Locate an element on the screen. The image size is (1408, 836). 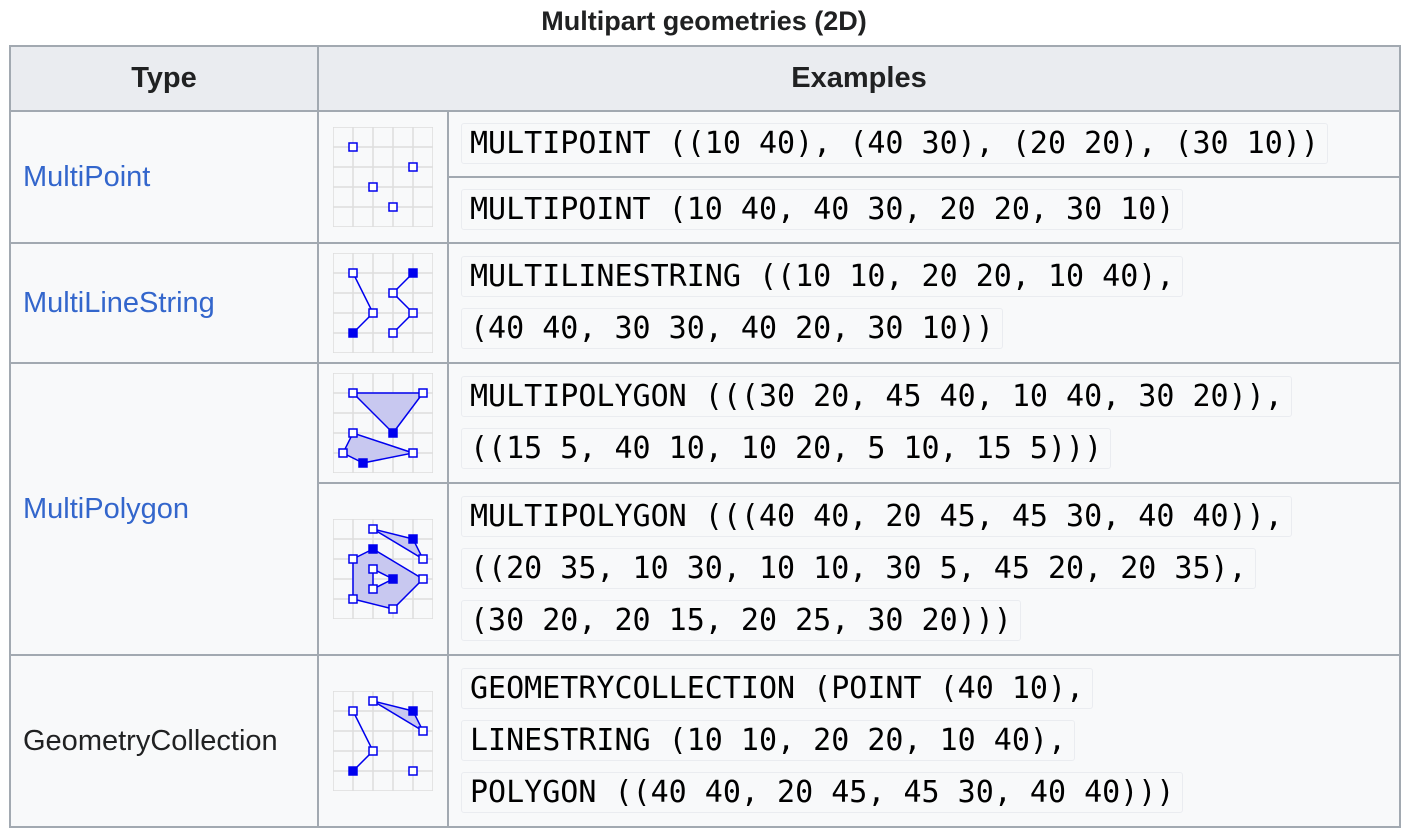
multipoint-link: MultiPoint is located at coordinates (86, 177).